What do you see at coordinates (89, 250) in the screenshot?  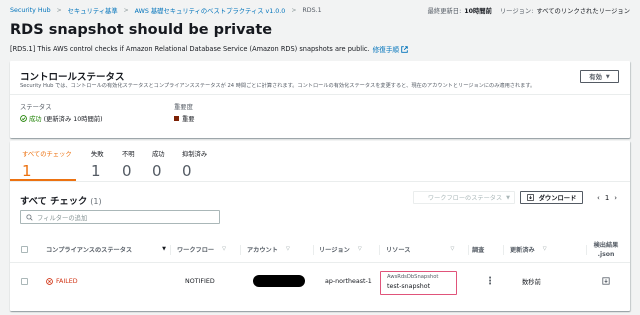 I see `col-compliance-label: コンプライアンスのステータス` at bounding box center [89, 250].